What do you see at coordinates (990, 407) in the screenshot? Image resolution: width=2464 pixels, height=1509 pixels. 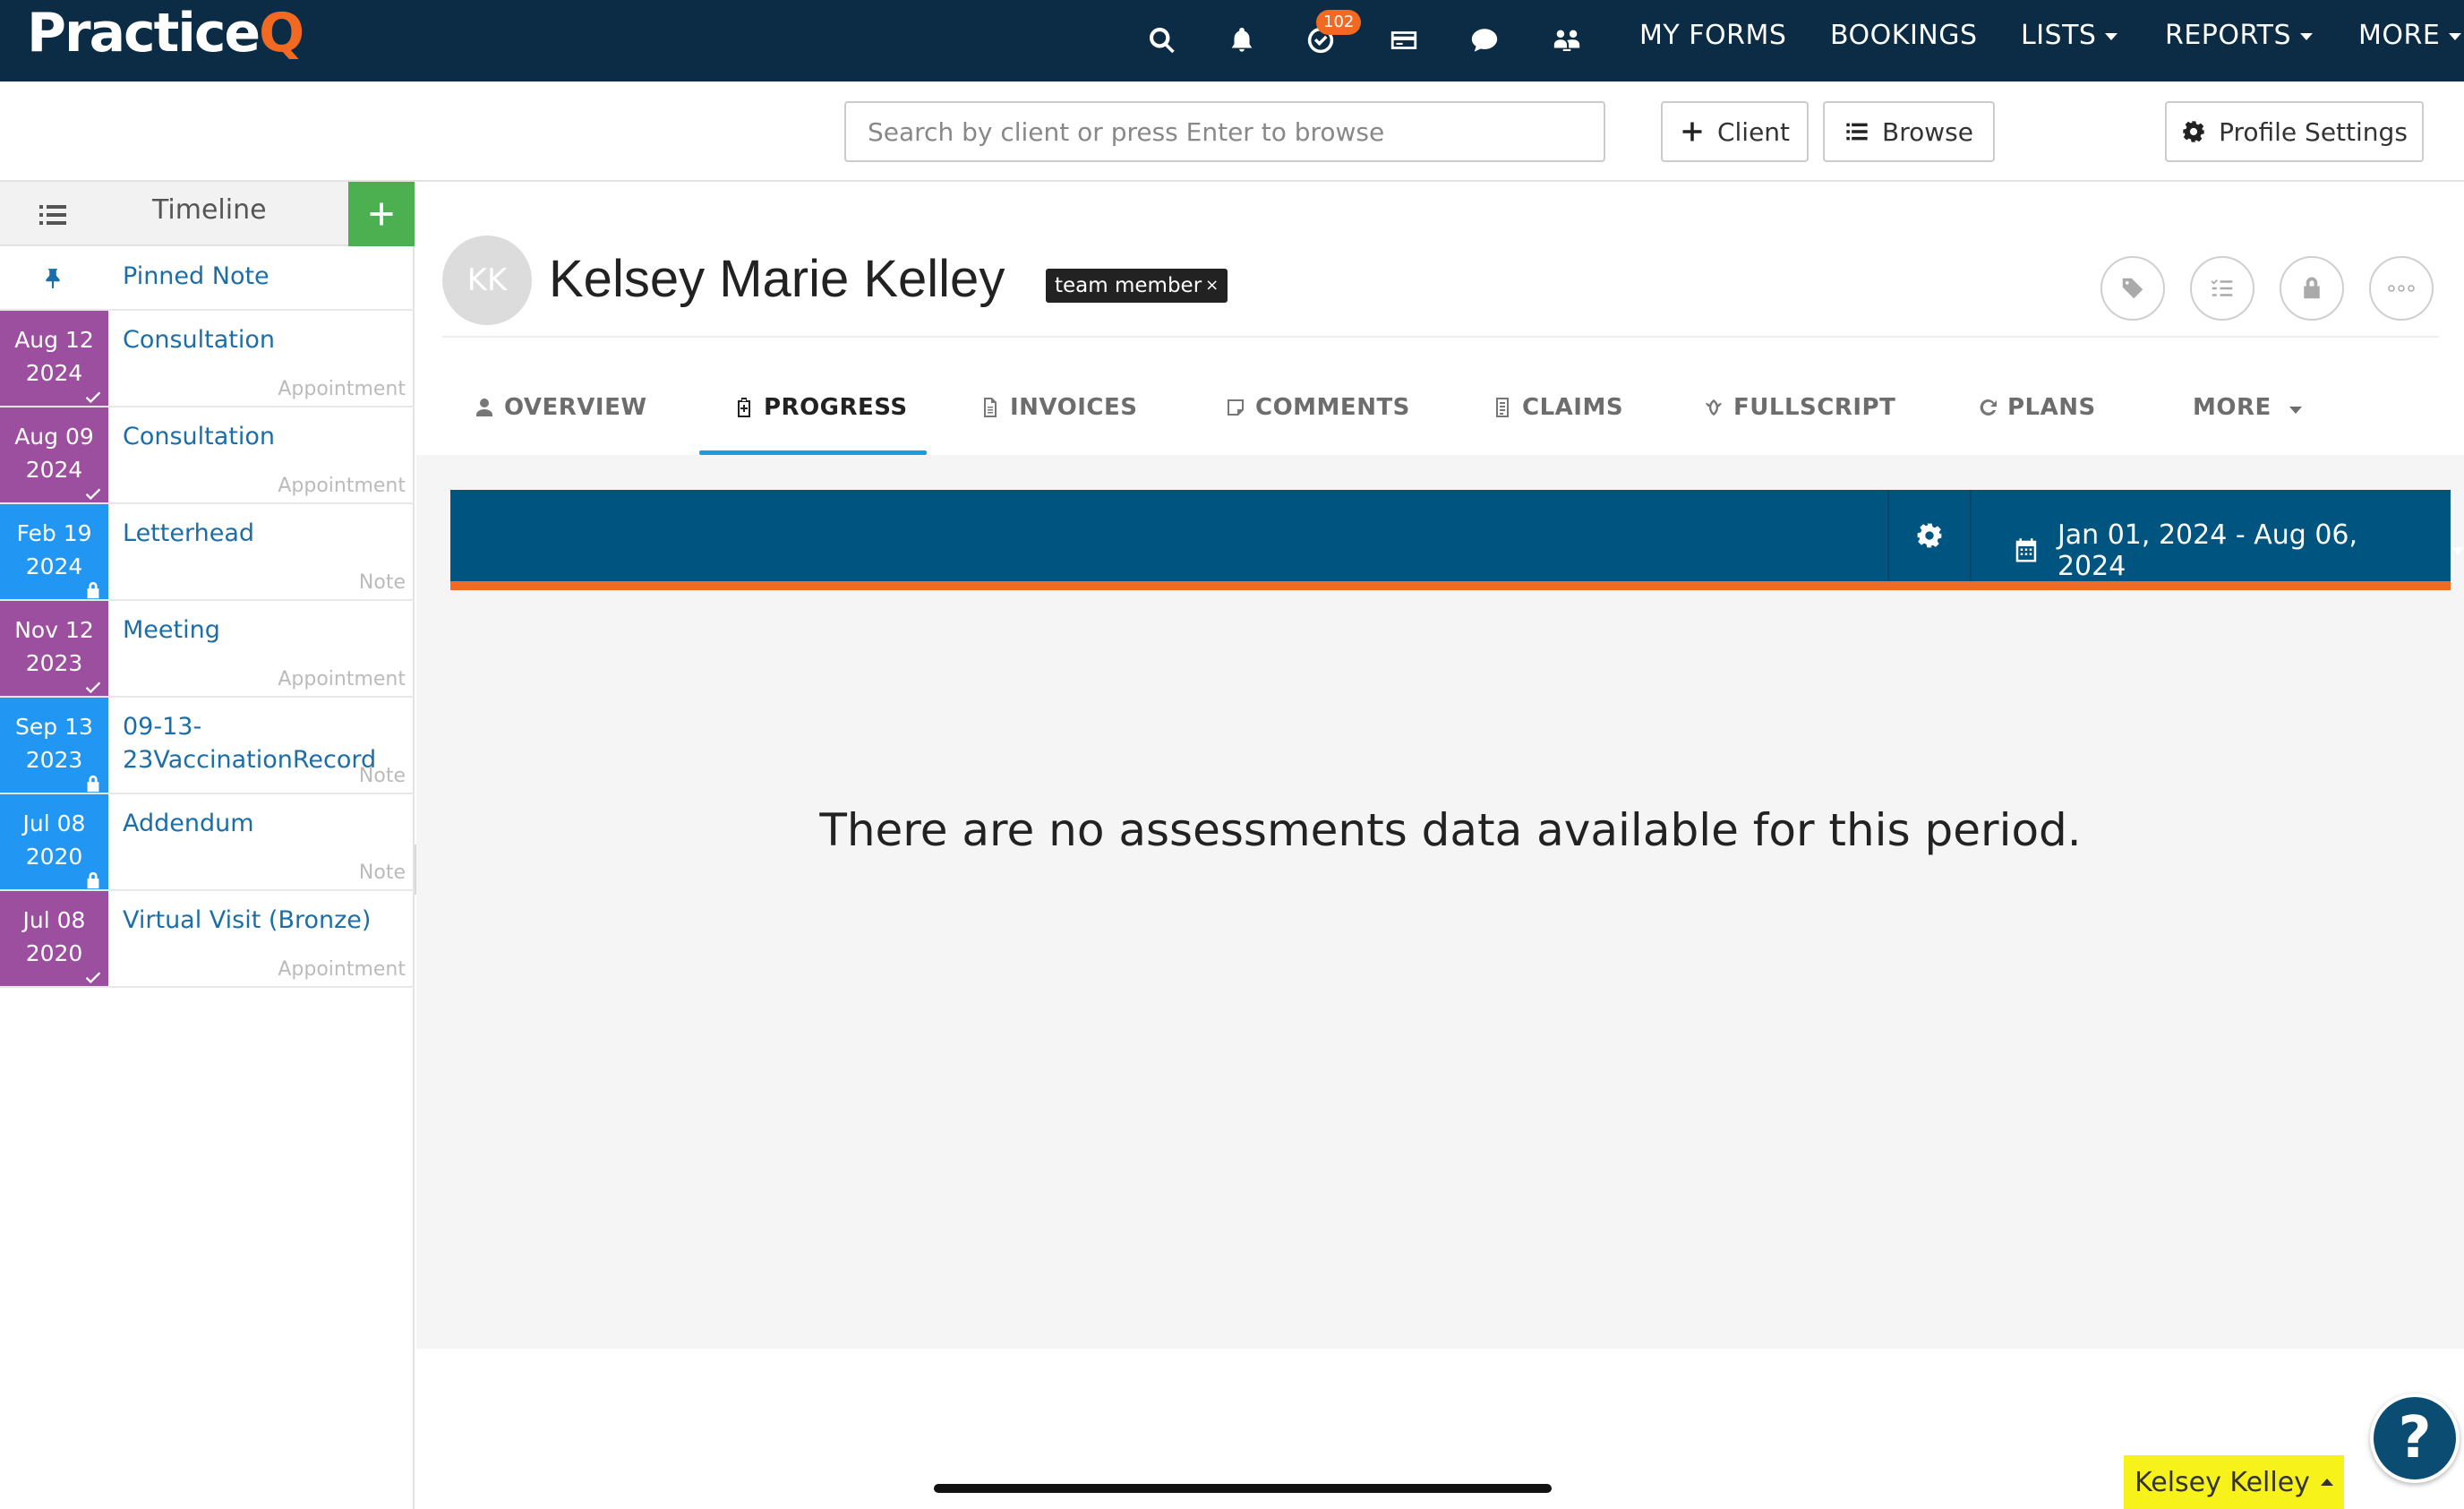 I see `document-icon` at bounding box center [990, 407].